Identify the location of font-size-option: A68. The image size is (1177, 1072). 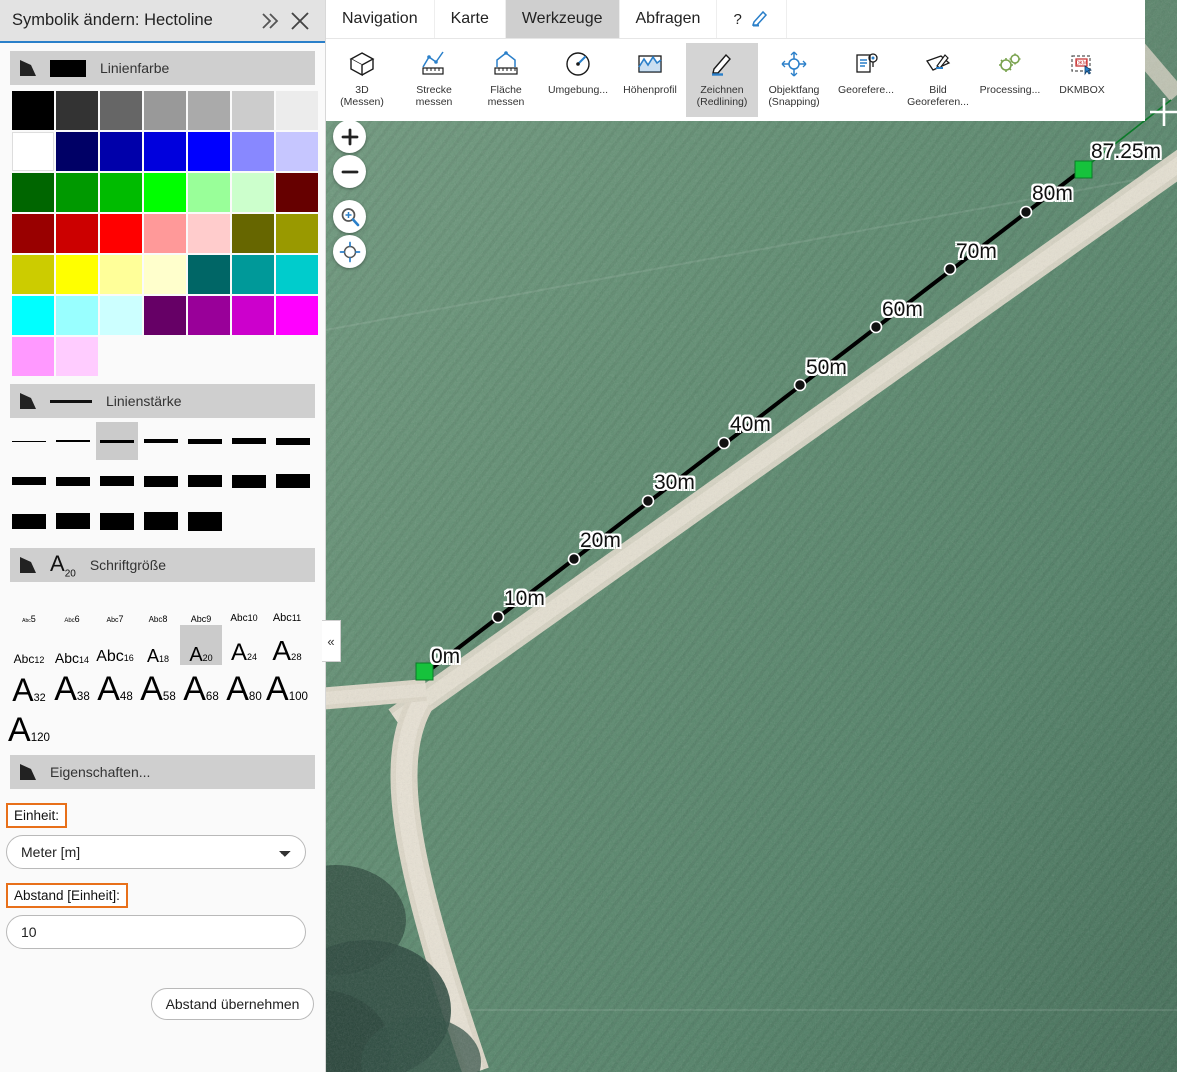
(201, 686).